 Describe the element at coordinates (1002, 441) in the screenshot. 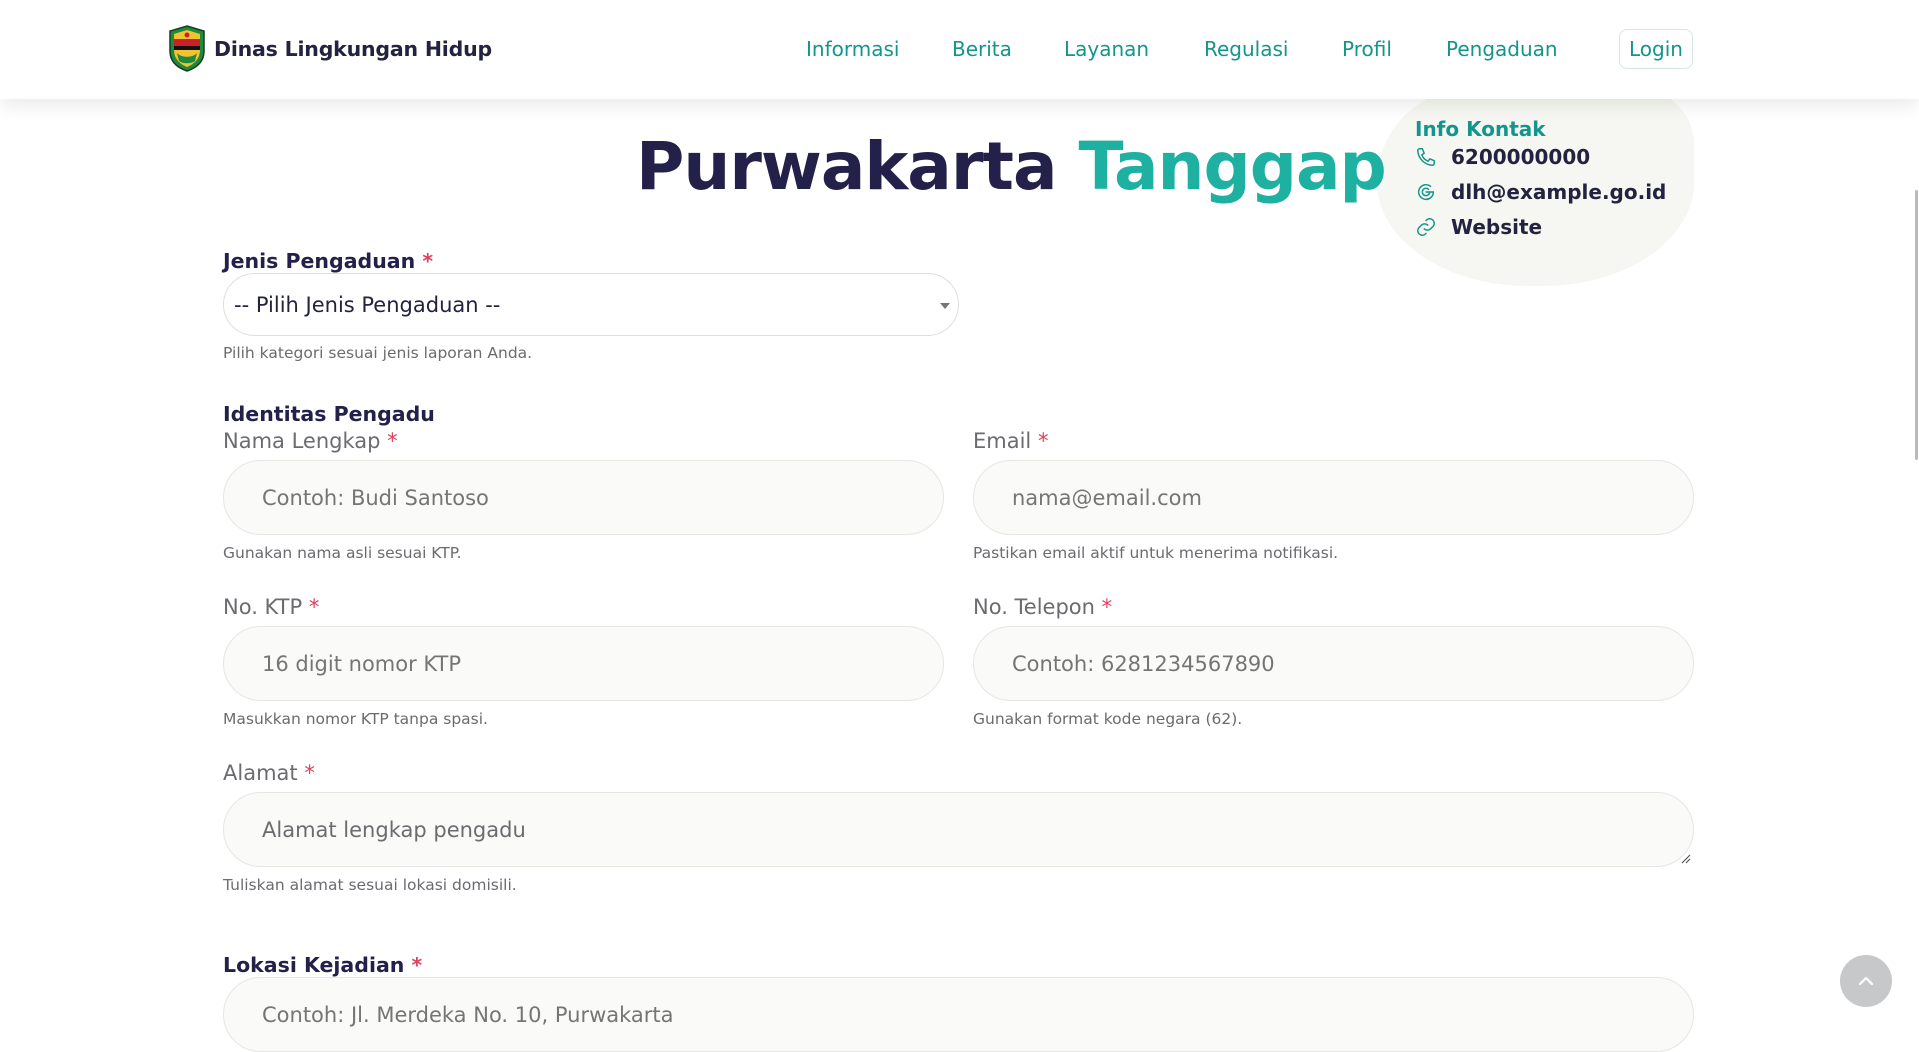

I see `email-label-text: Email` at that location.